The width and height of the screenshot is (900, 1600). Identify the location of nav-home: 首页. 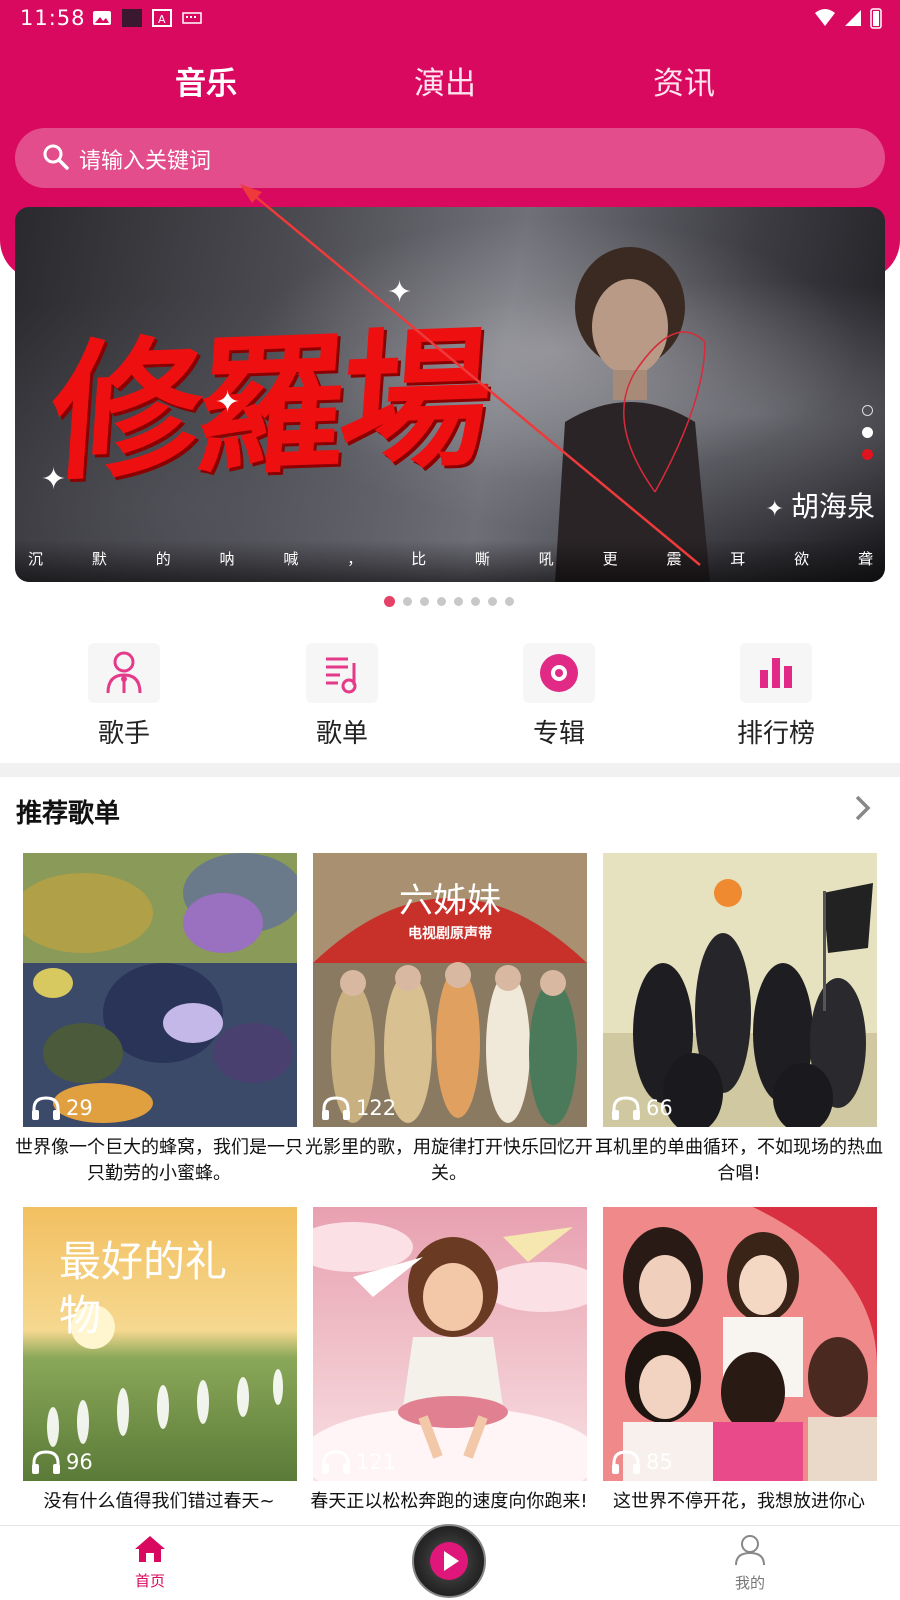
(150, 1562).